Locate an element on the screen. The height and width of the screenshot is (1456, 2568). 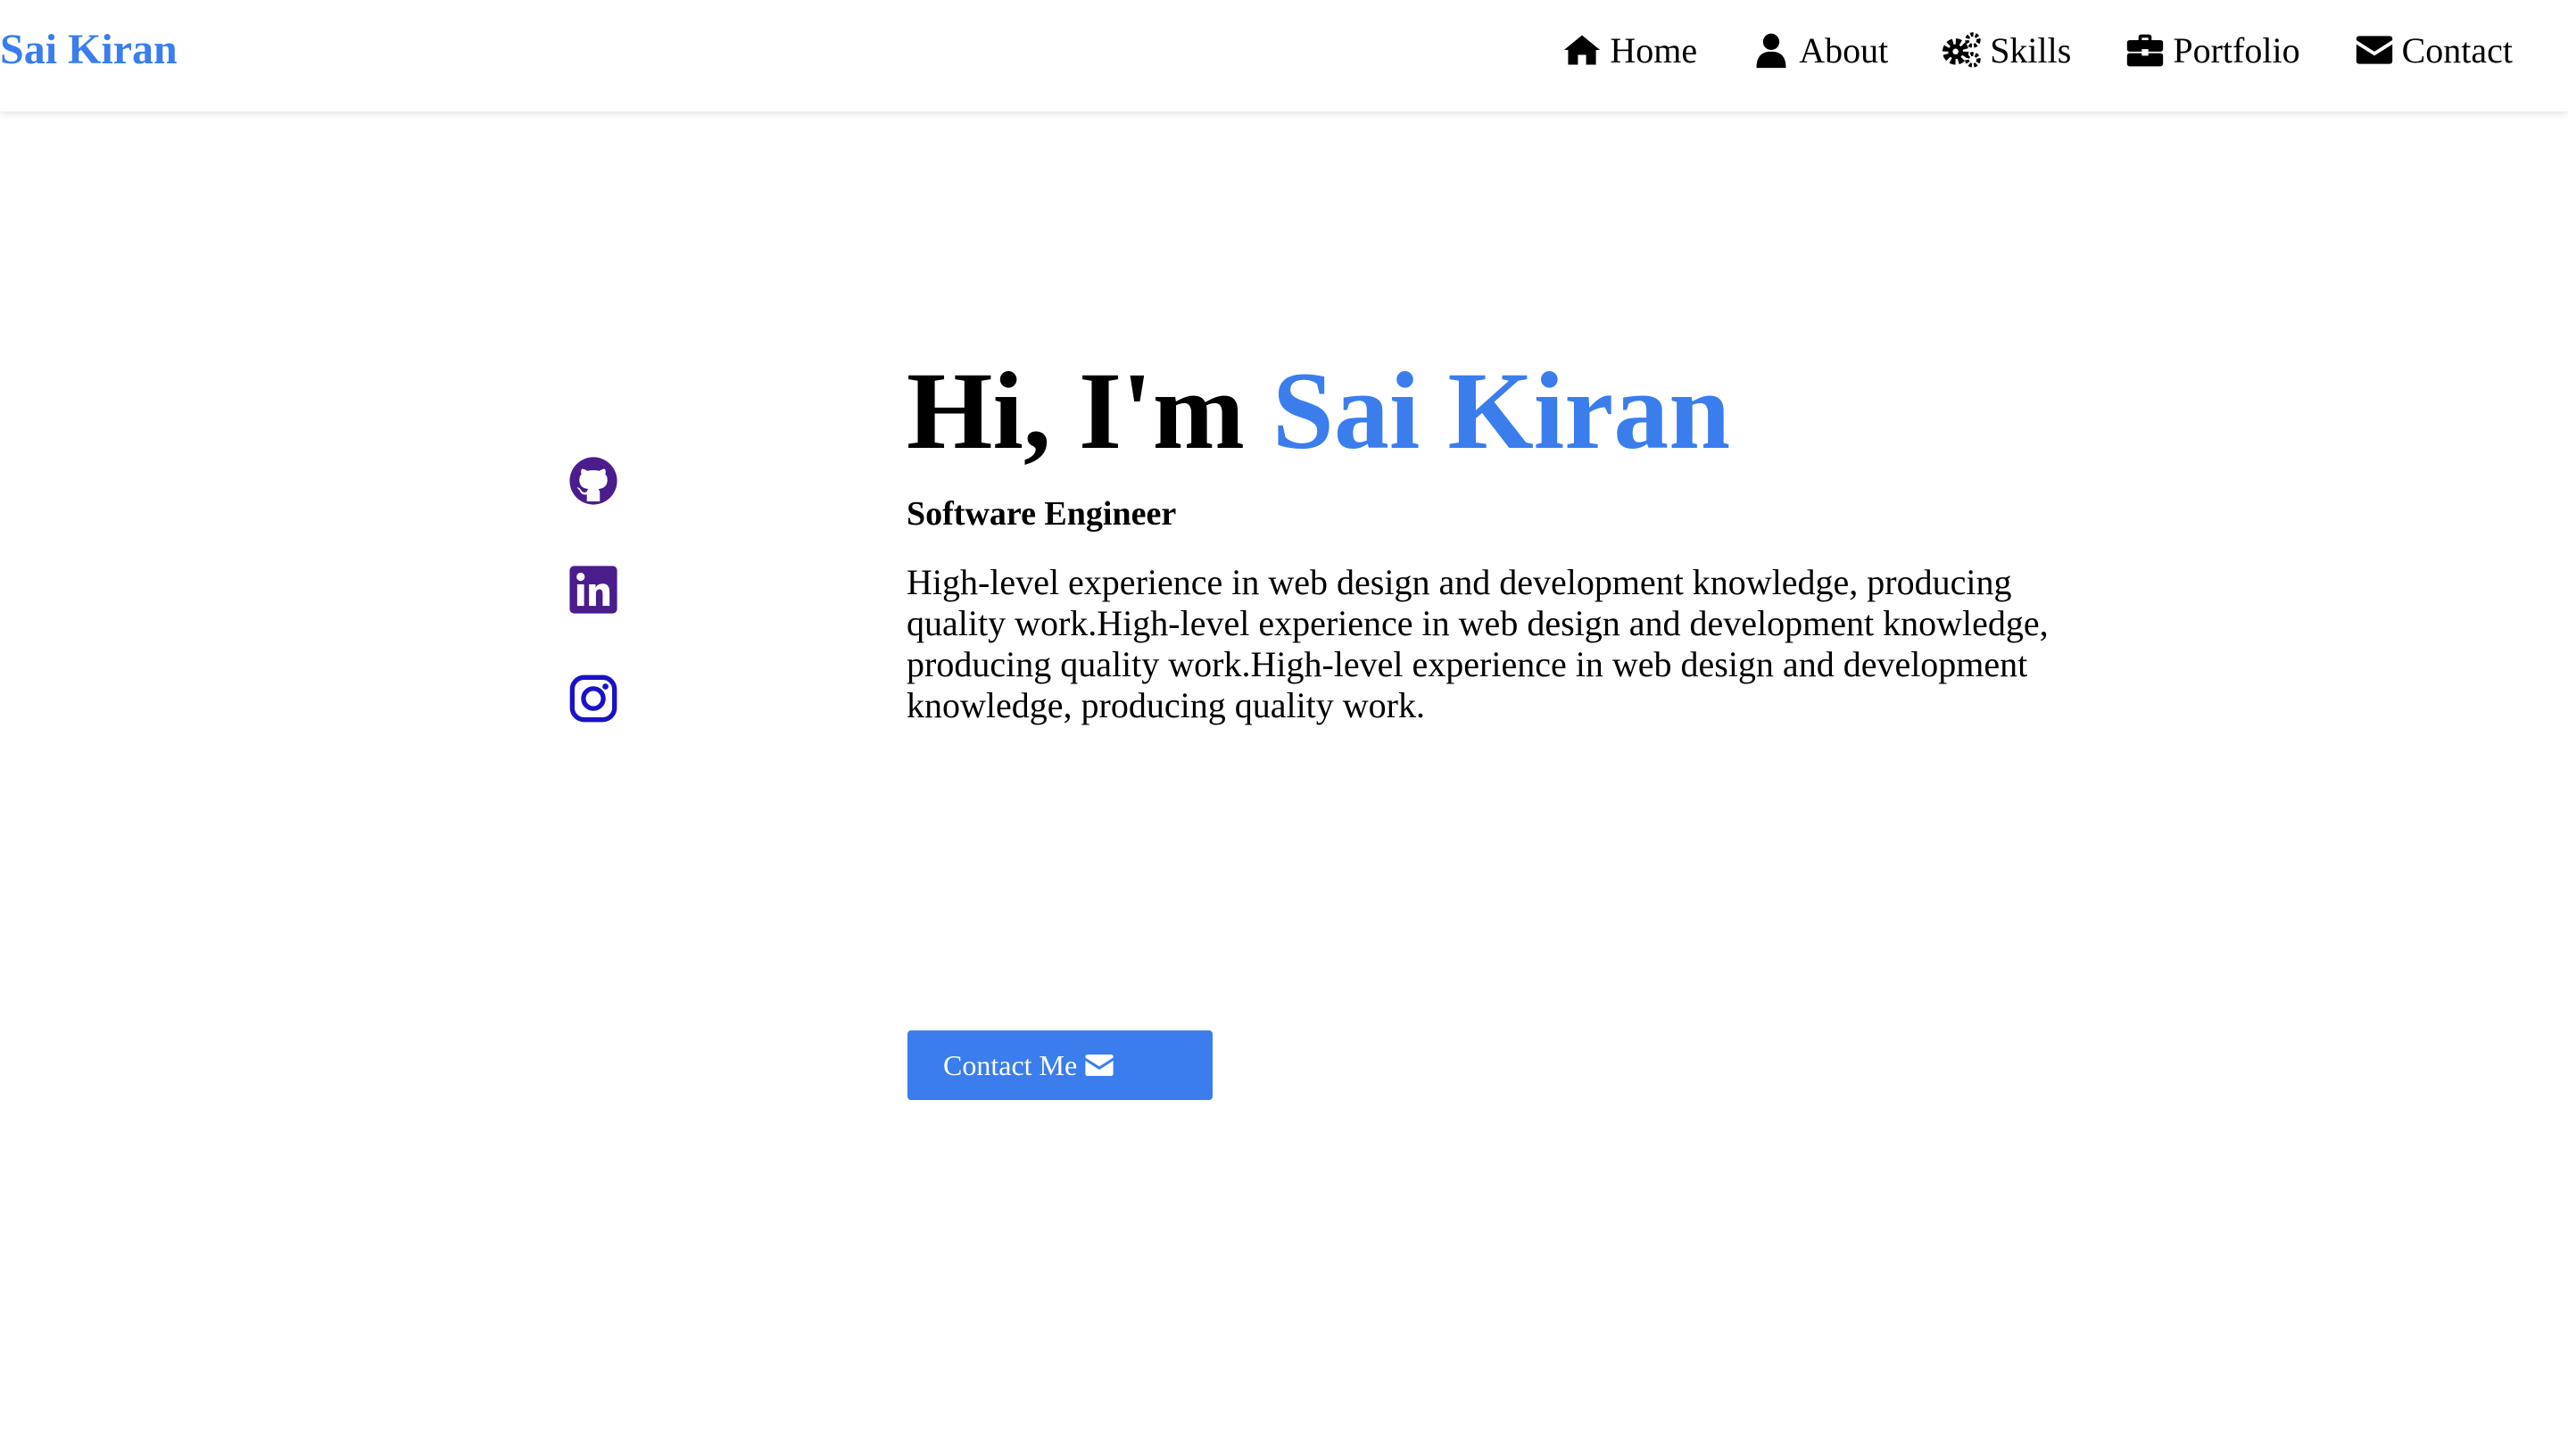
github-icon is located at coordinates (593, 481).